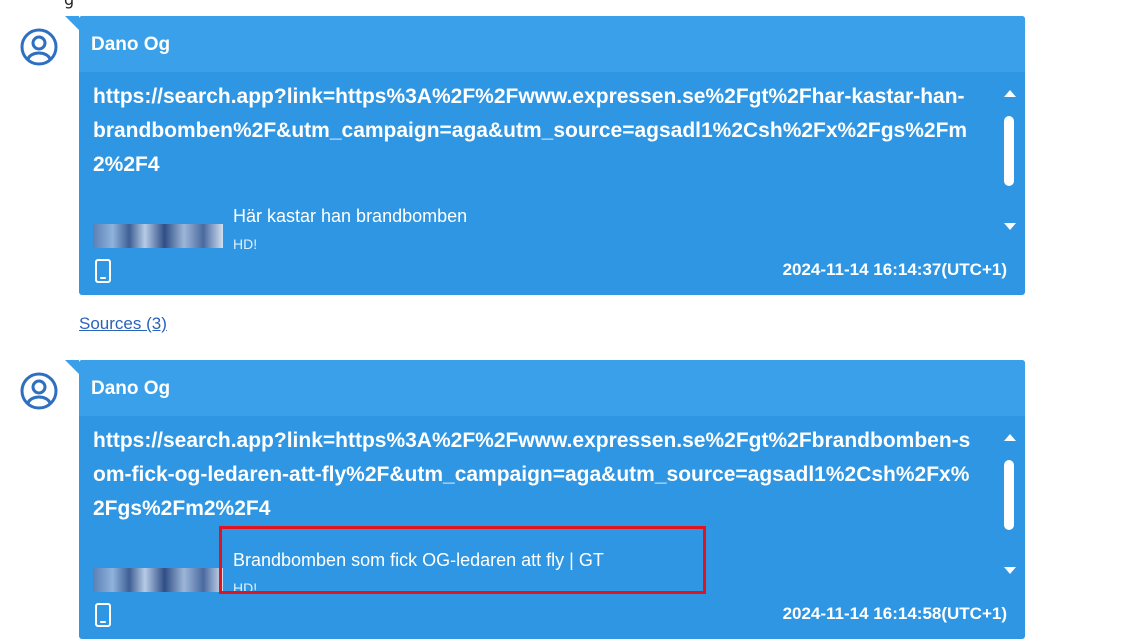 The width and height of the screenshot is (1133, 642). What do you see at coordinates (245, 243) in the screenshot?
I see `link-preview-subtitle: HD!` at bounding box center [245, 243].